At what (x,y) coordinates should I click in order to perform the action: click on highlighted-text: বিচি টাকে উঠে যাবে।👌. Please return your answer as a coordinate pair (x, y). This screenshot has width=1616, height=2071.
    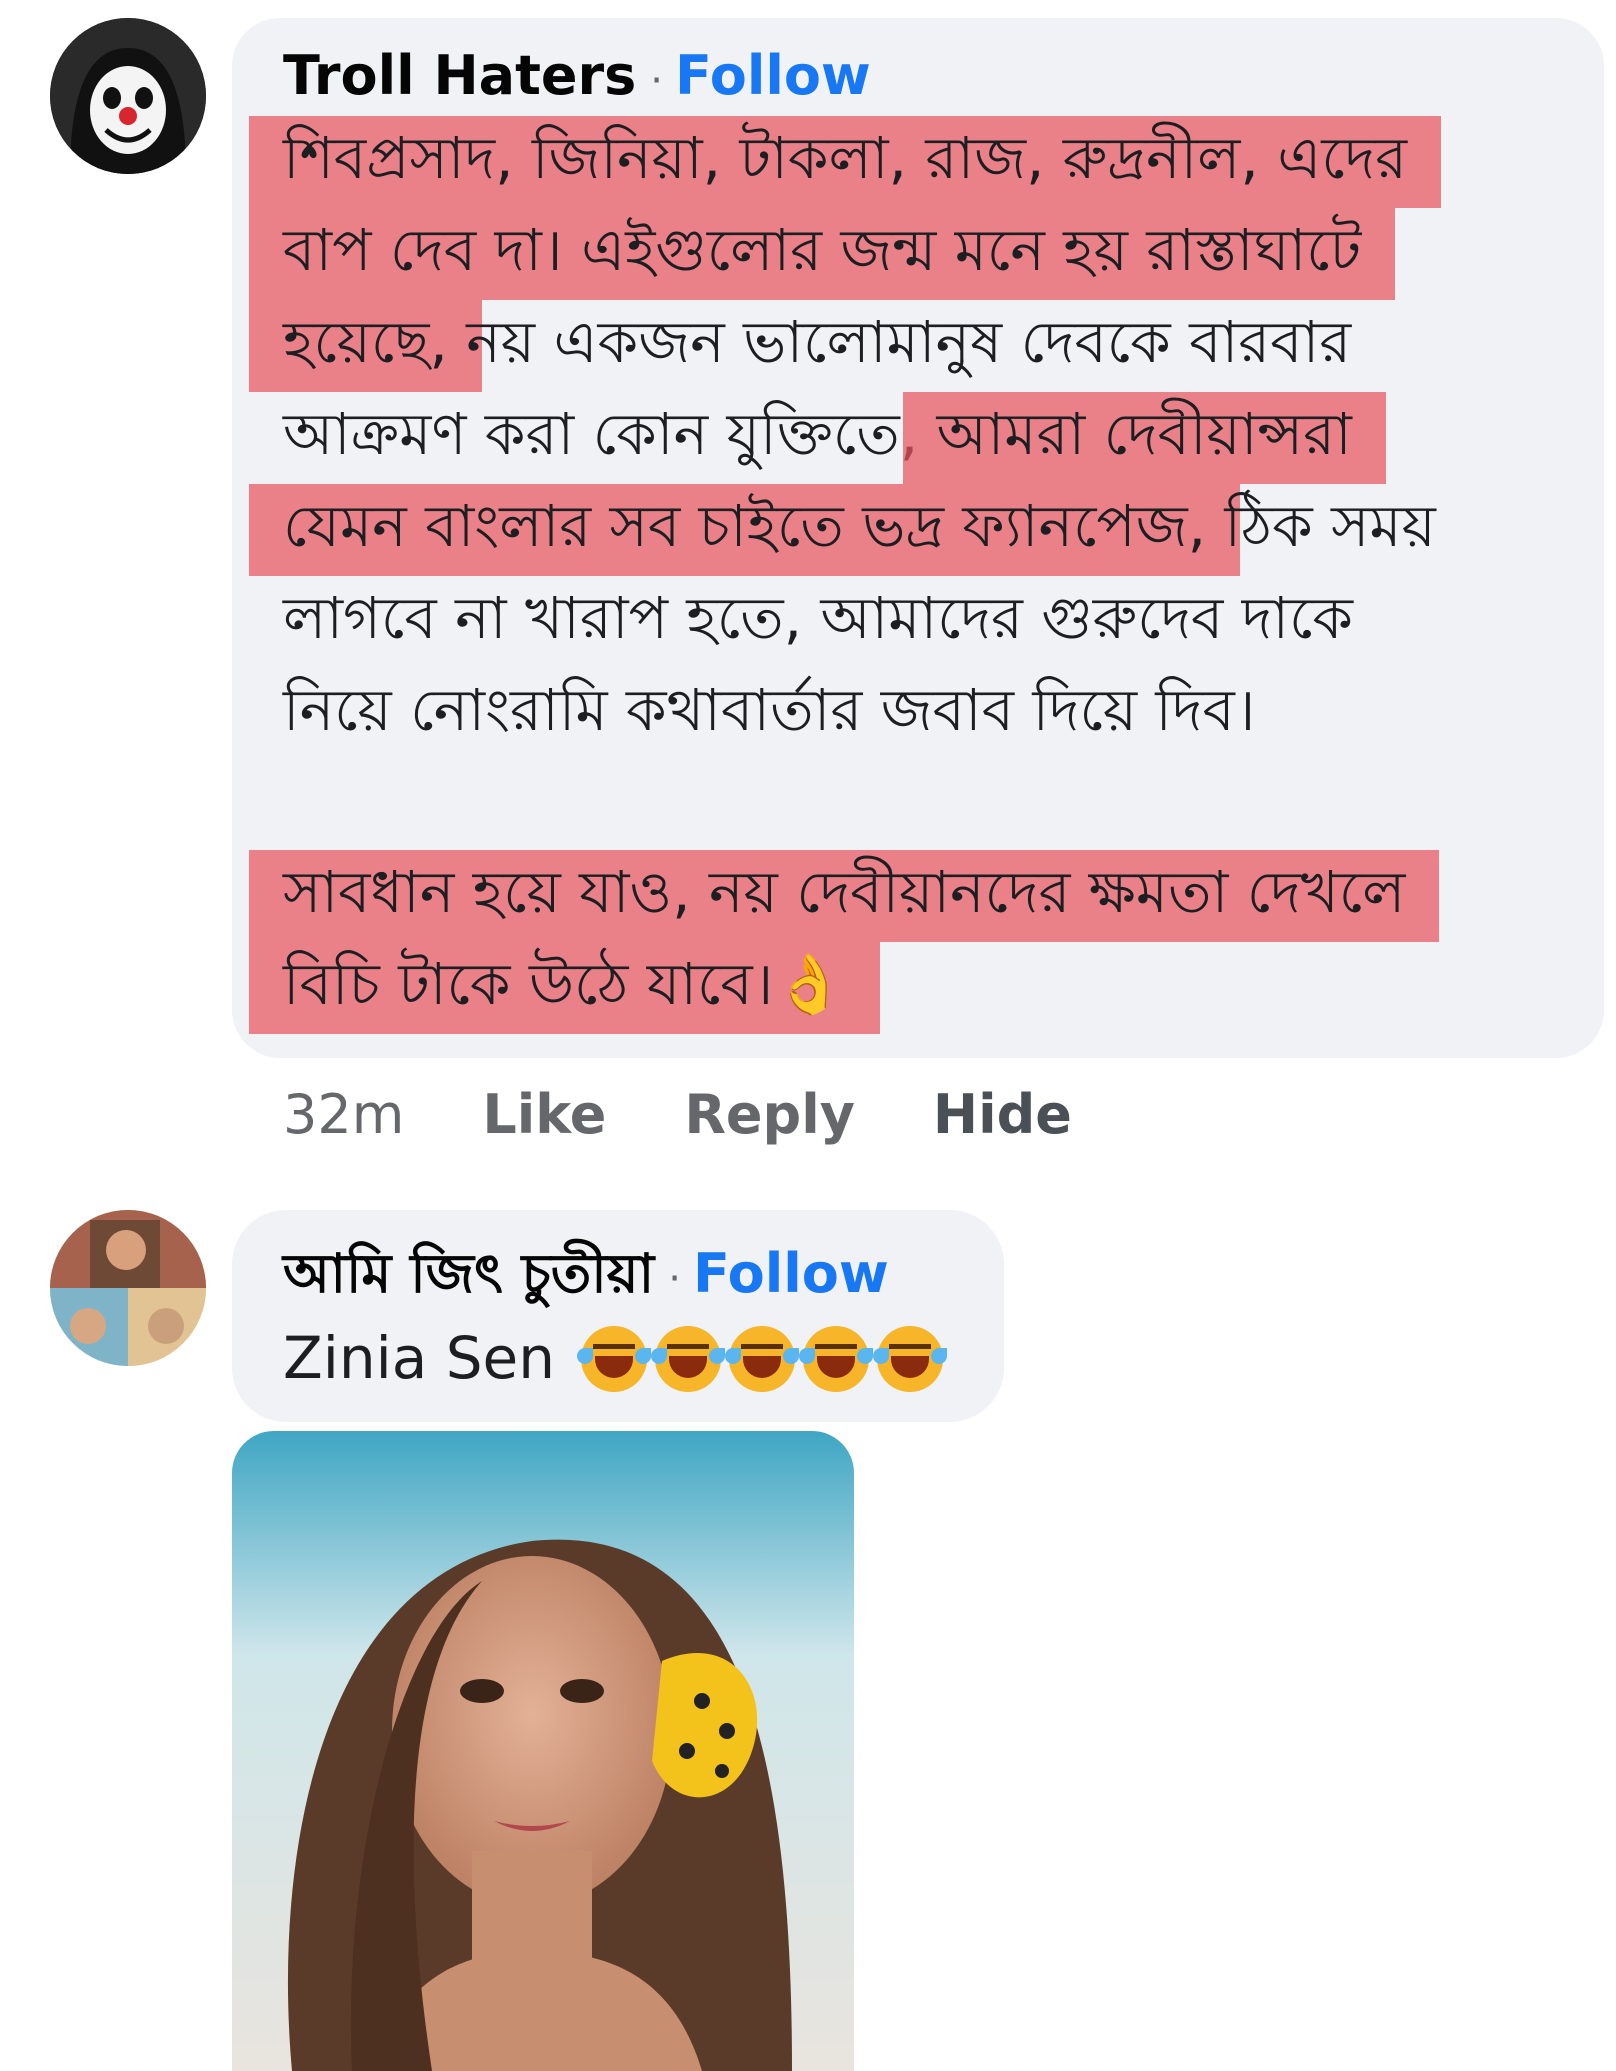
    Looking at the image, I should click on (564, 984).